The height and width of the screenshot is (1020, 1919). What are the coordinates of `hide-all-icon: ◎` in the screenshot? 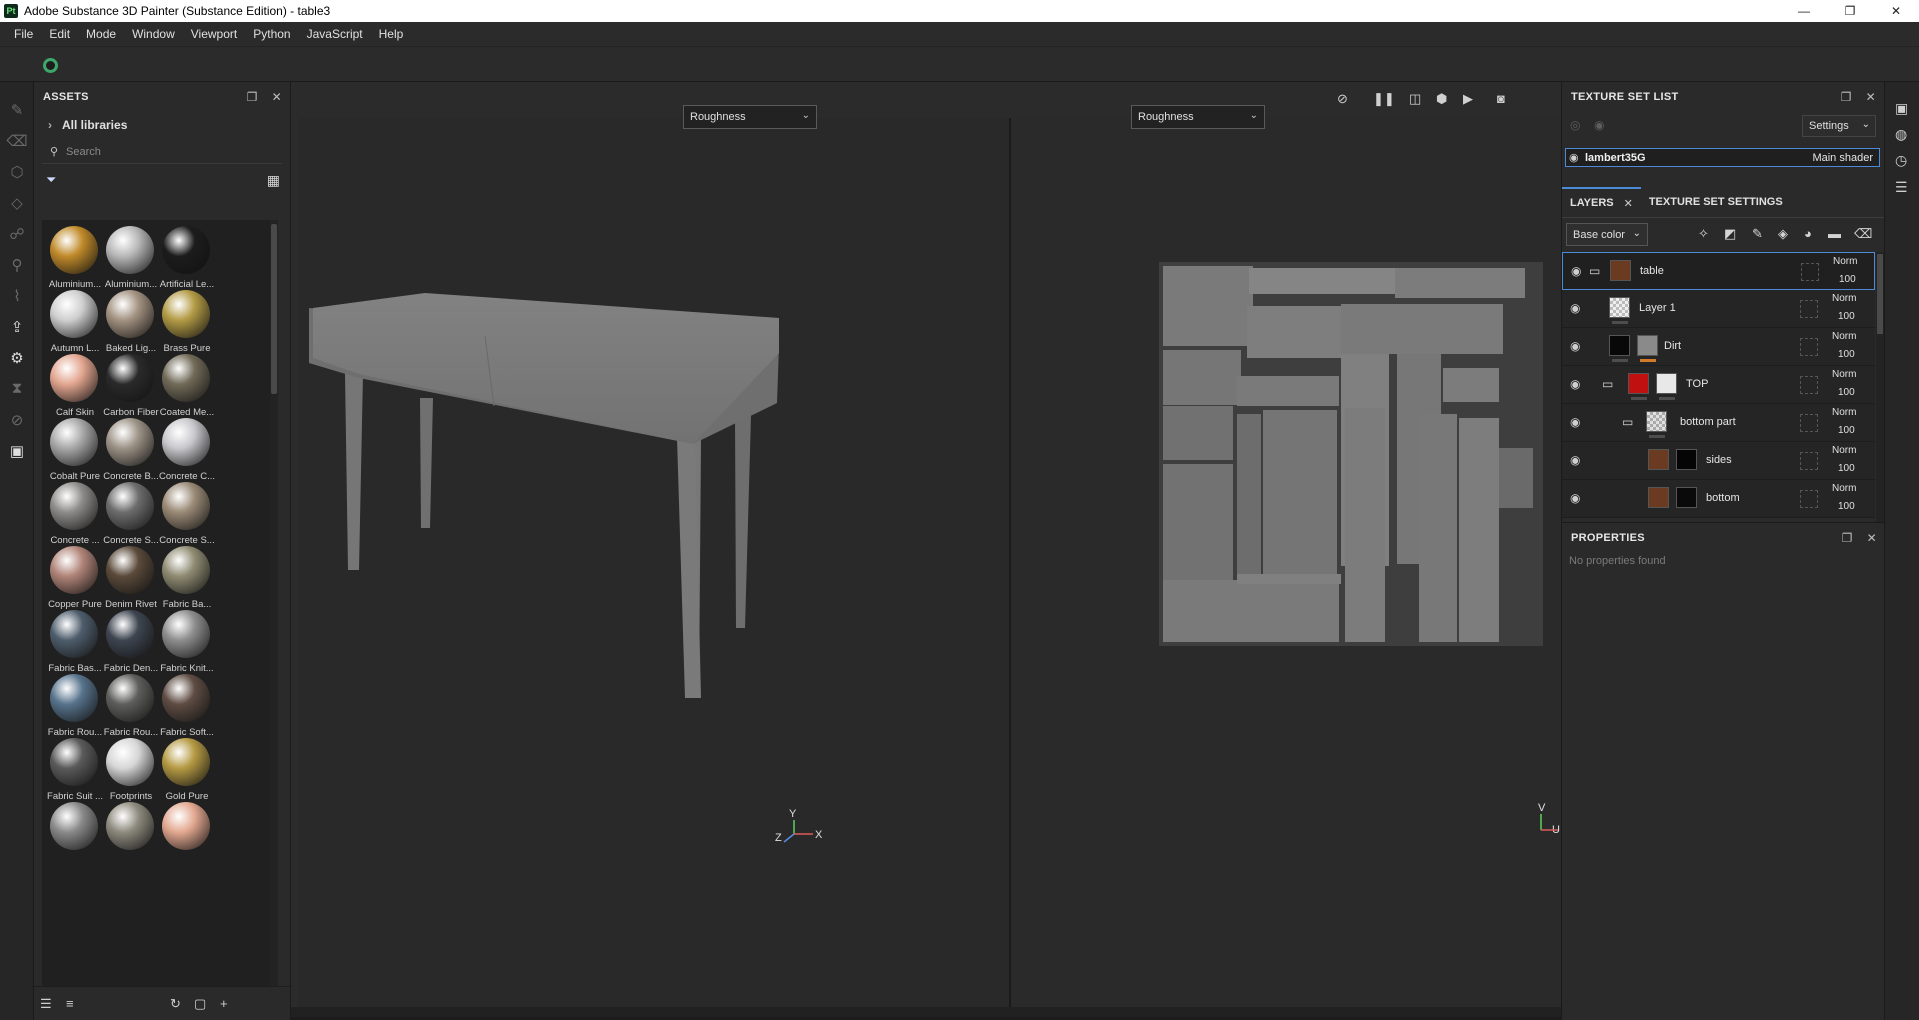 It's located at (1575, 125).